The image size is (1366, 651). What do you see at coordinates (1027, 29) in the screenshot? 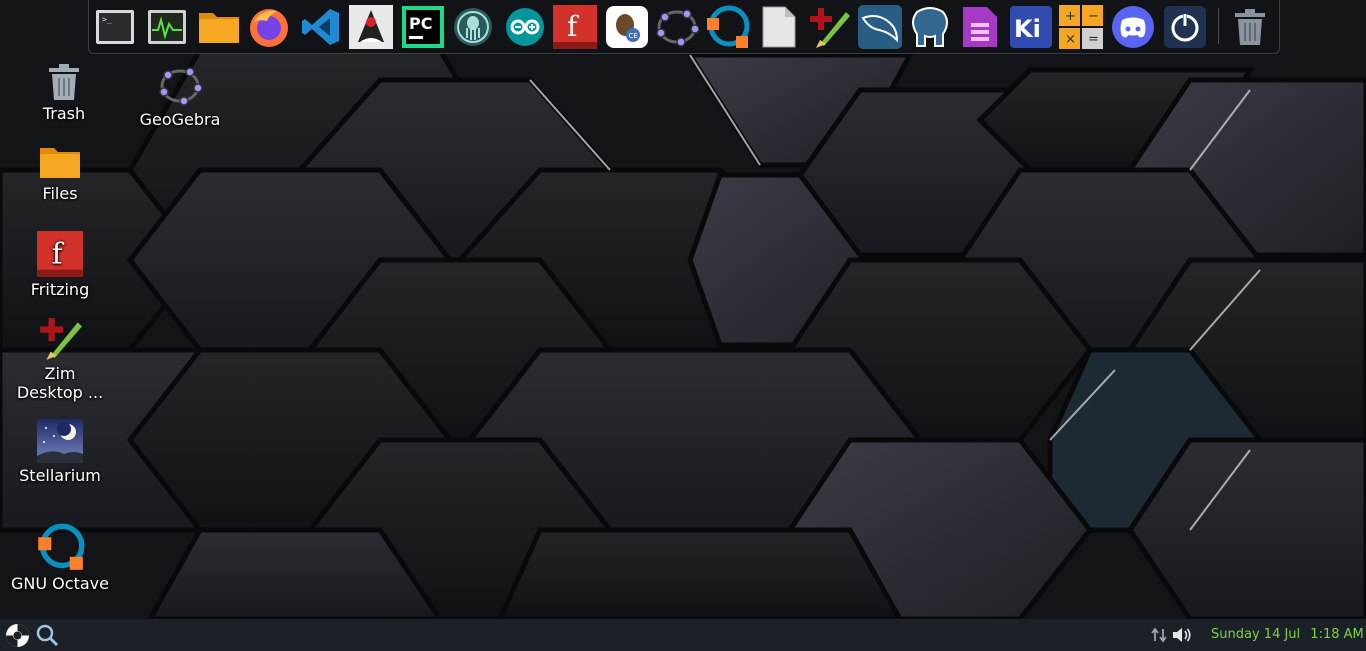
I see `svg-text: Ki` at bounding box center [1027, 29].